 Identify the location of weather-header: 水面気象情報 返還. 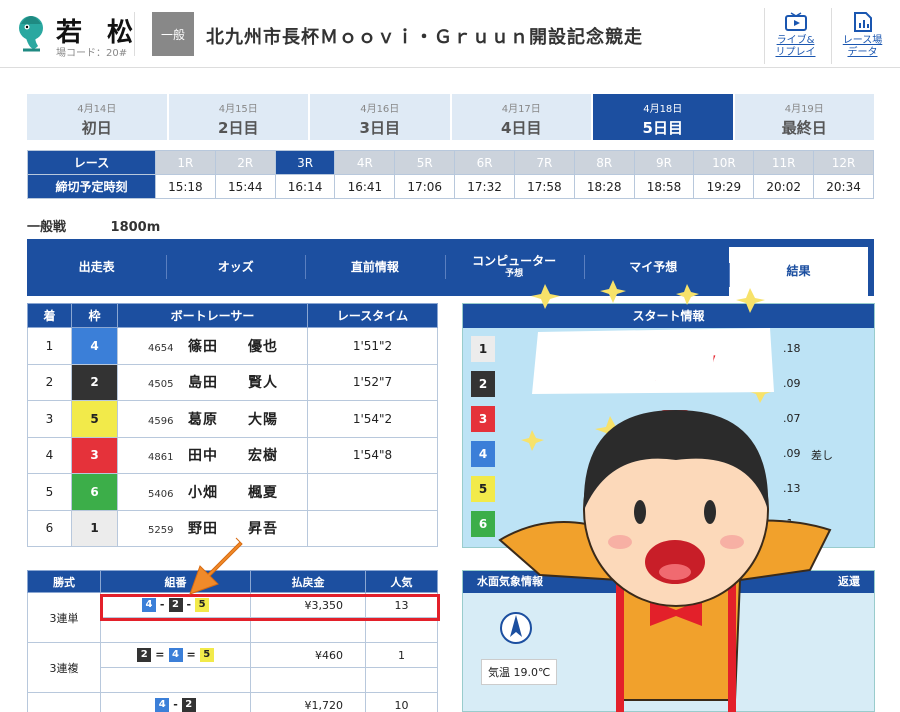
(668, 582).